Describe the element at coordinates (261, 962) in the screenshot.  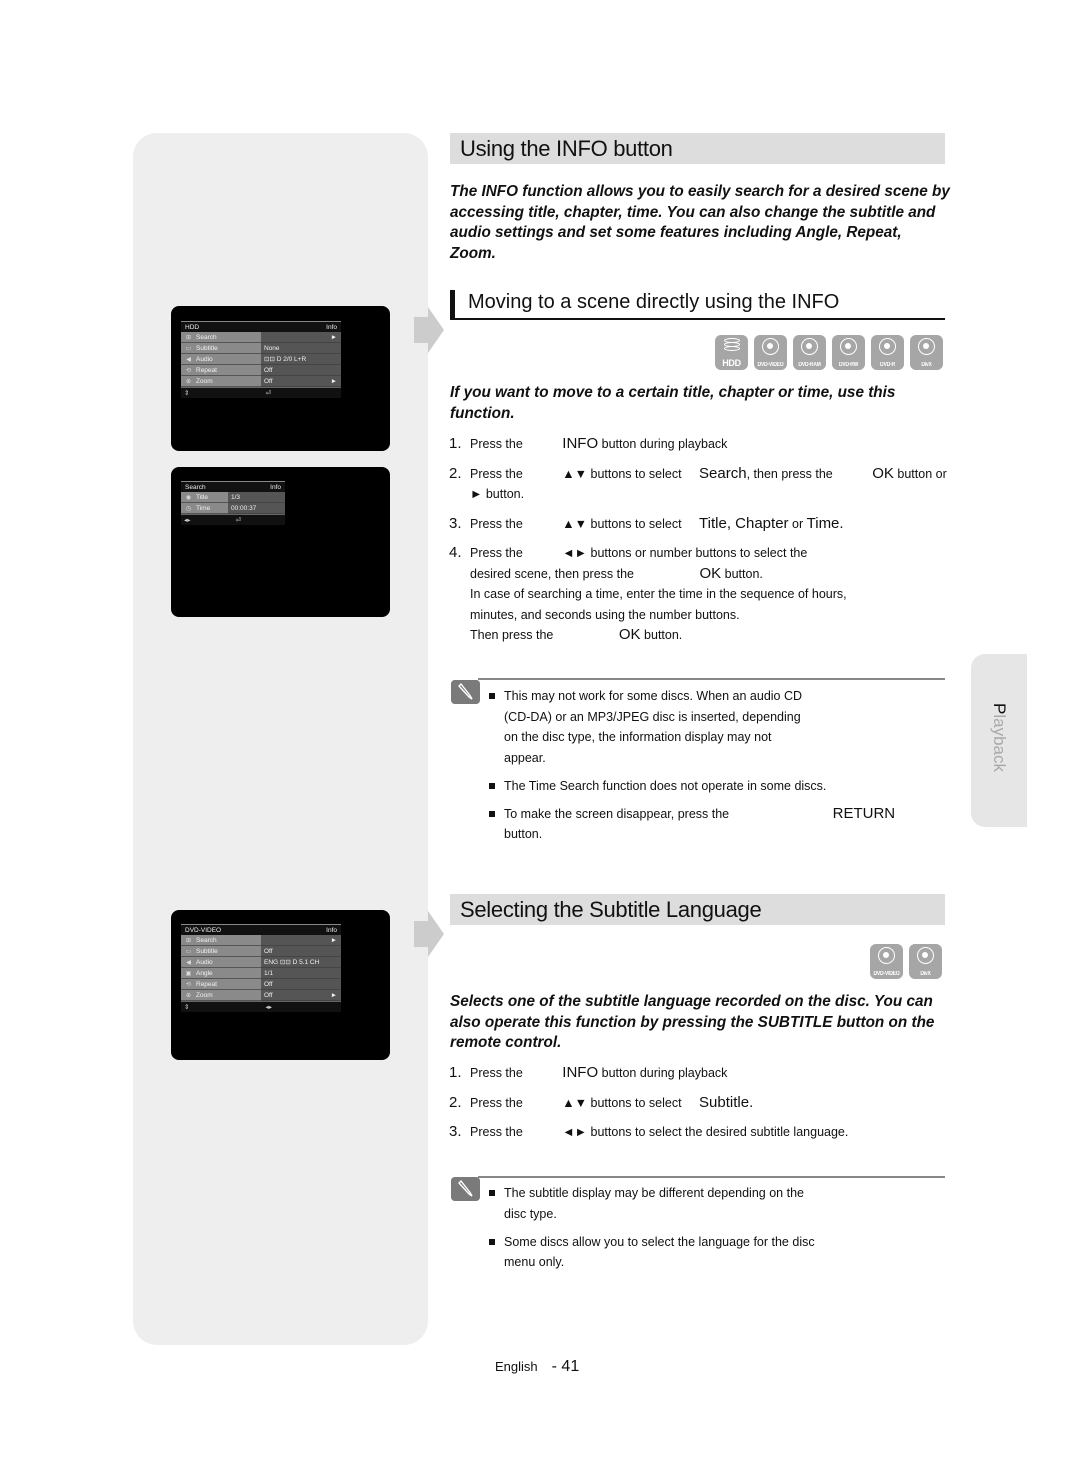
I see `osd-row-audio: ◀ Audio ENG ⊡⊡ D 5.1 CH` at that location.